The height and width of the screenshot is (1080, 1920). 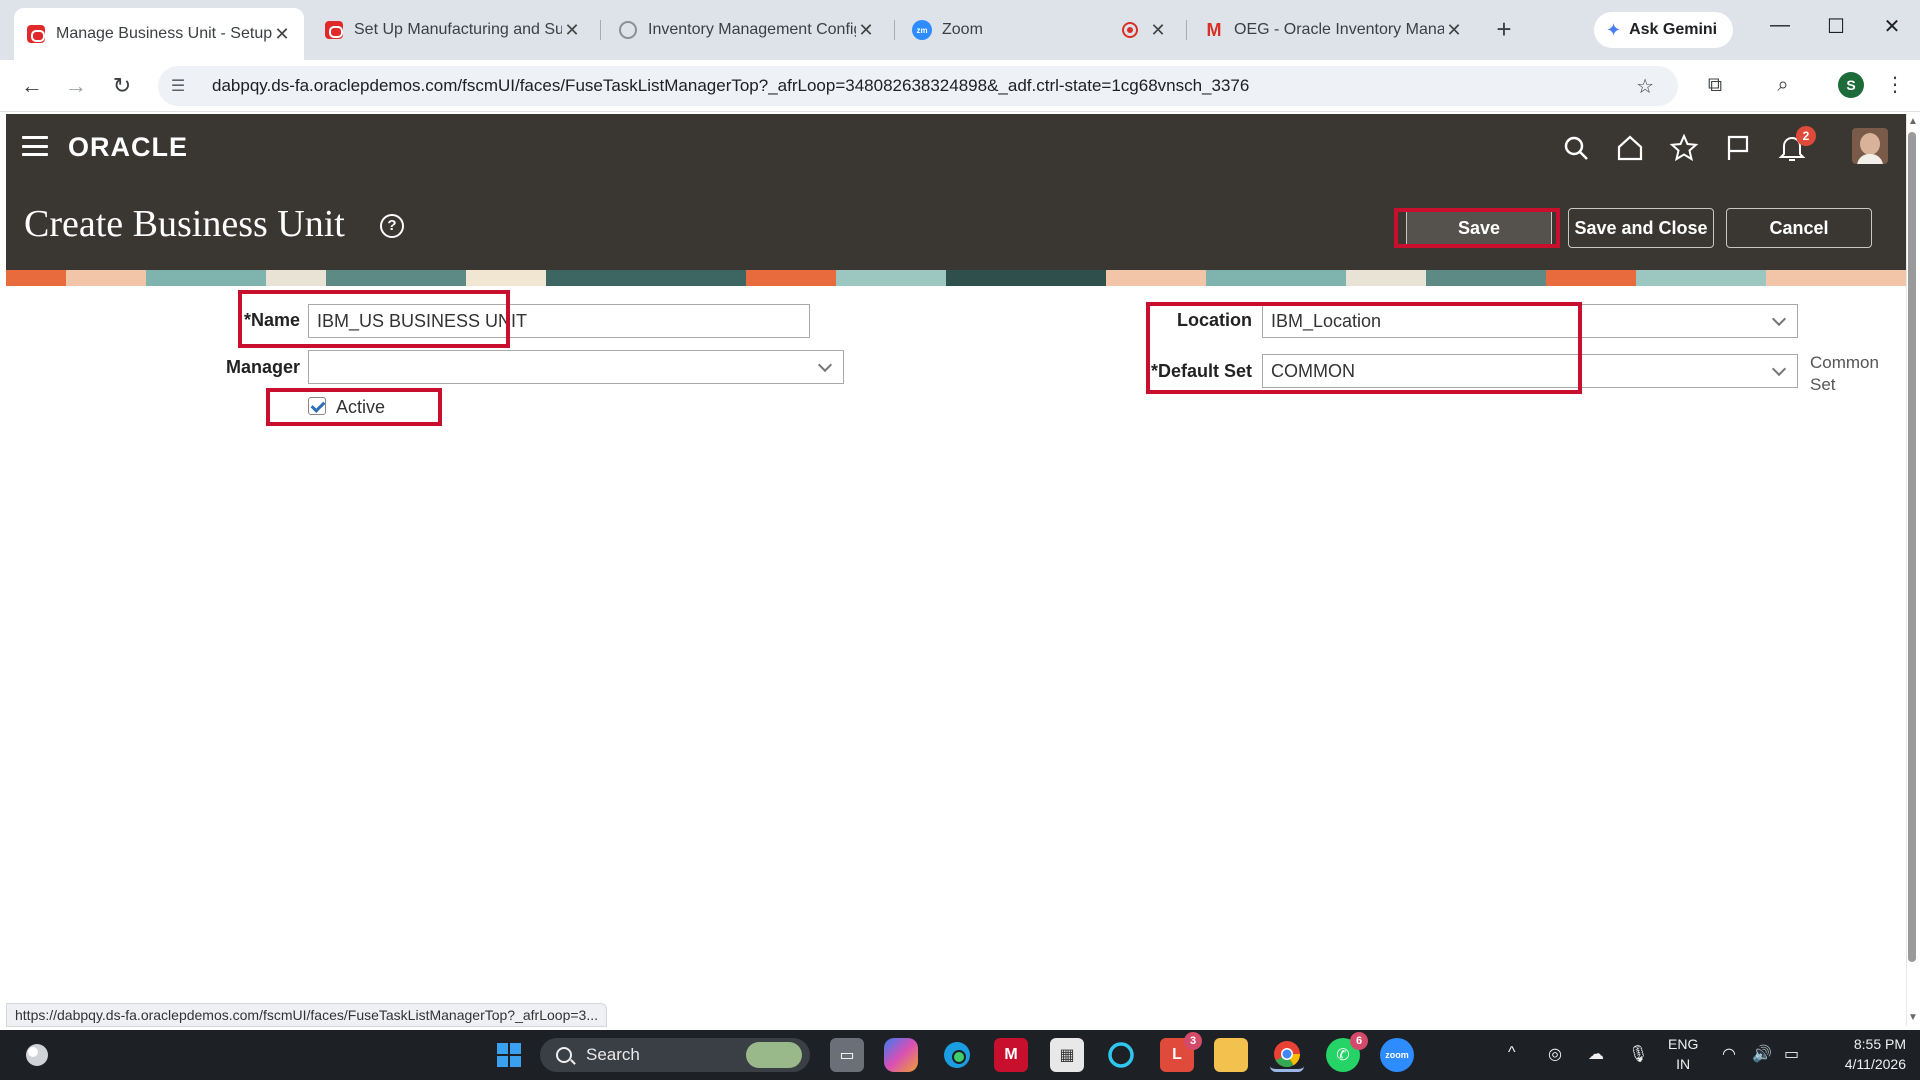 What do you see at coordinates (1683, 1064) in the screenshot?
I see `language-secondary: IN` at bounding box center [1683, 1064].